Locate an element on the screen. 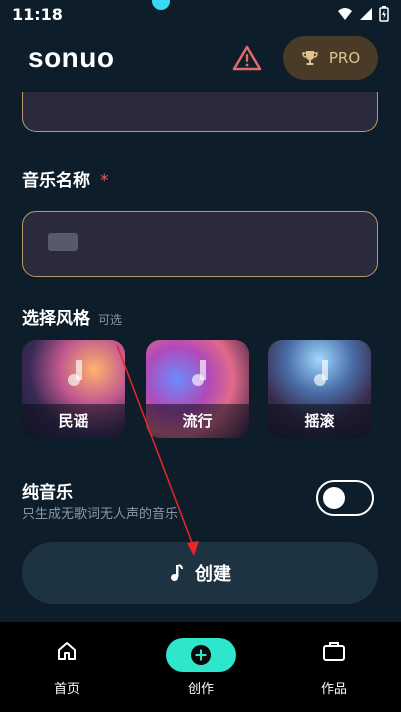 The height and width of the screenshot is (712, 401). app-title: sonuo is located at coordinates (71, 57).